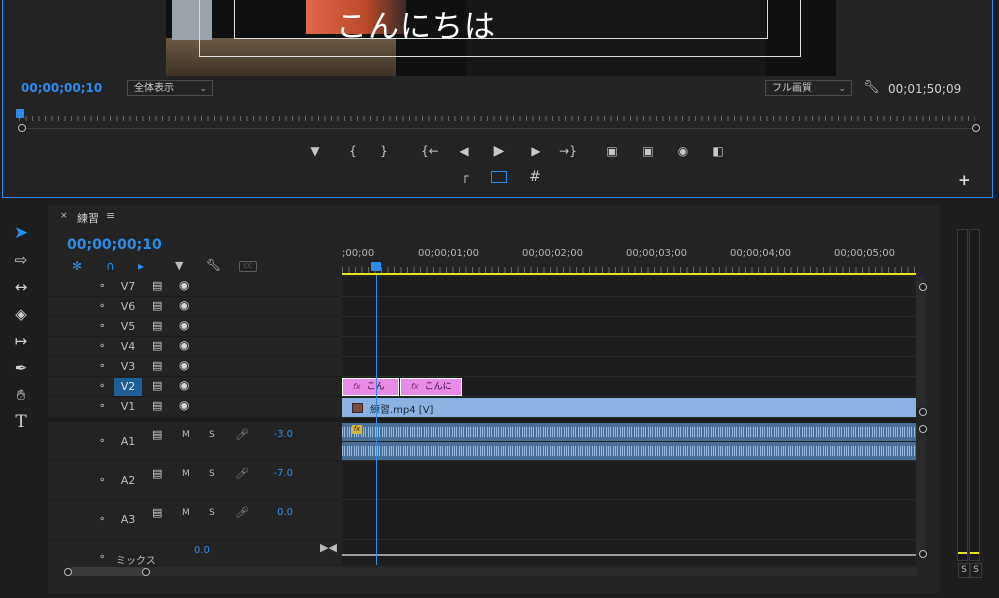 The image size is (999, 598). What do you see at coordinates (68, 572) in the screenshot?
I see `zoom-handle-left` at bounding box center [68, 572].